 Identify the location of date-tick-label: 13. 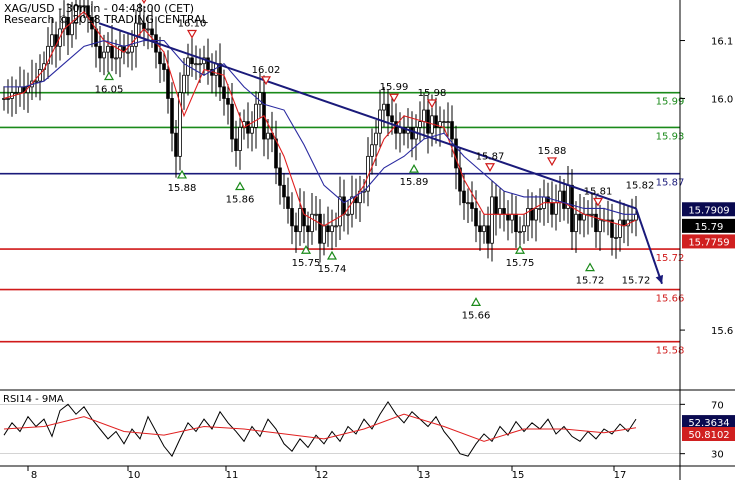
(424, 475).